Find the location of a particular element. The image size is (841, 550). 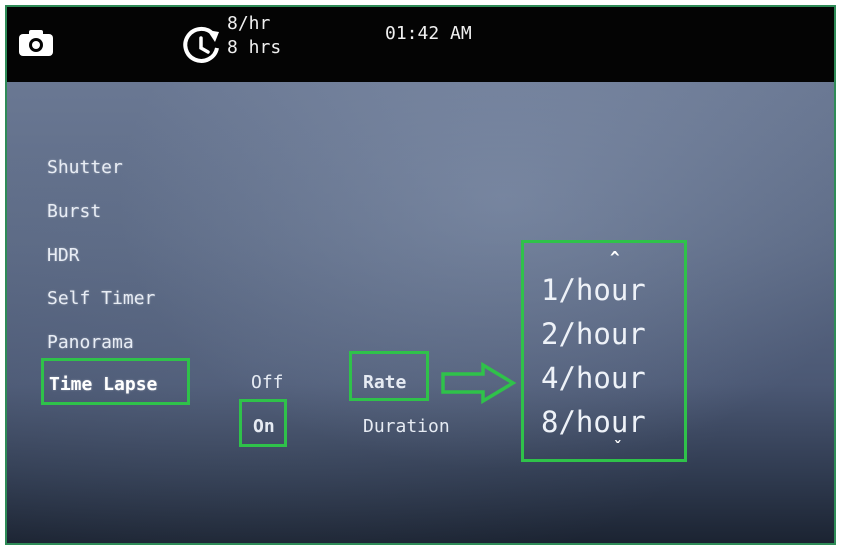

timelapse-rate-readout: 8/hr is located at coordinates (249, 23).